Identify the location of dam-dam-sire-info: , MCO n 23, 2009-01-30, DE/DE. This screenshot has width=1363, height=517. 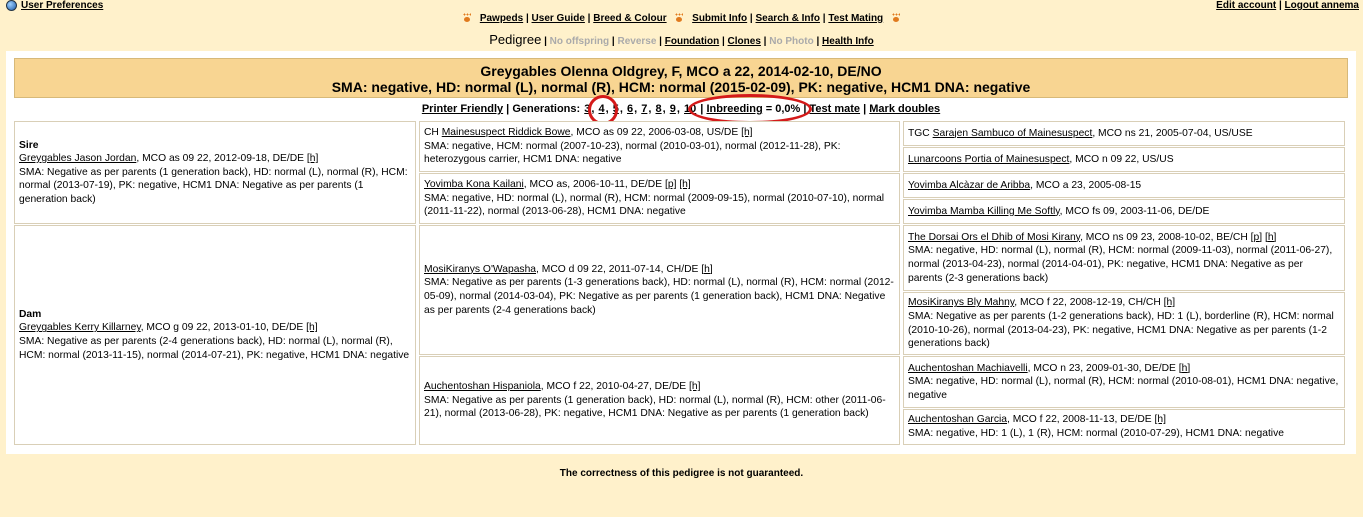
(1101, 368).